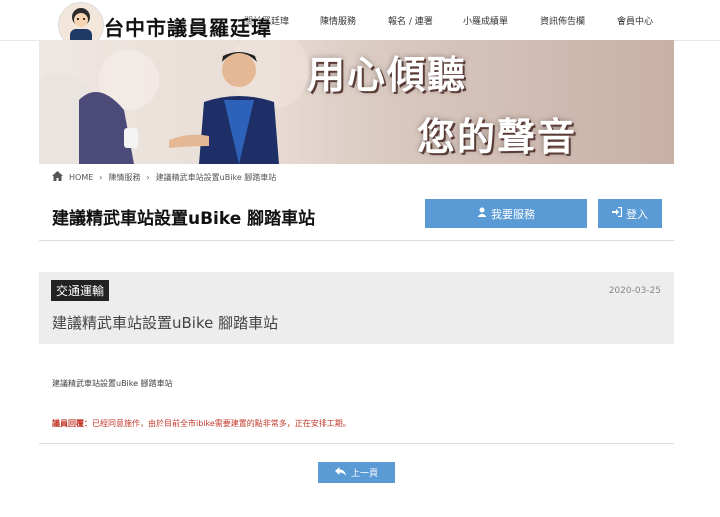  I want to click on reply-arrow-icon, so click(340, 472).